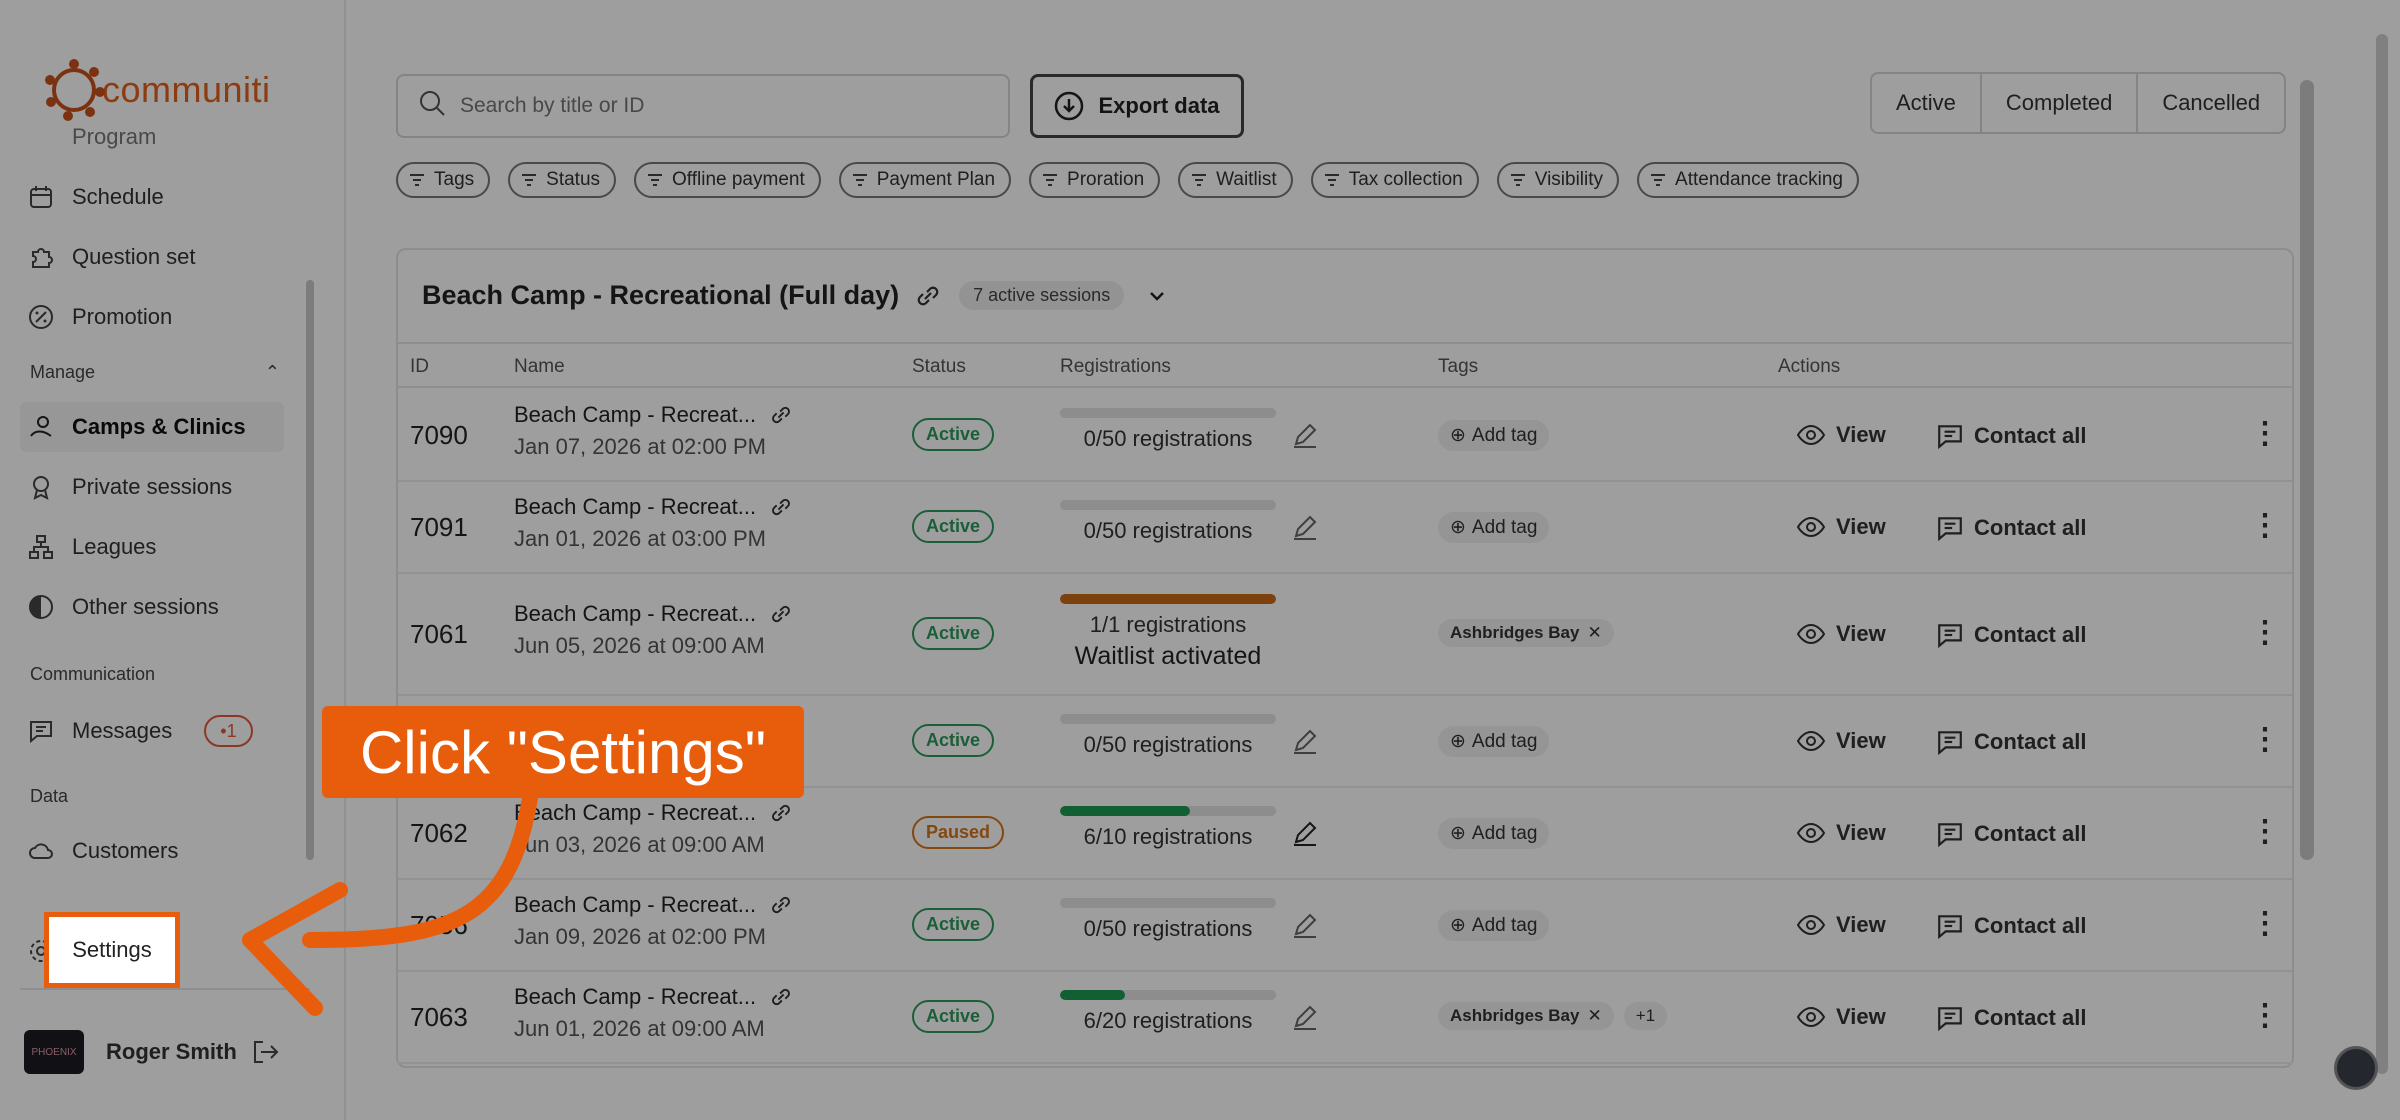 This screenshot has width=2400, height=1120. What do you see at coordinates (129, 487) in the screenshot?
I see `sidebar-item-private-sessions: Private sessions` at bounding box center [129, 487].